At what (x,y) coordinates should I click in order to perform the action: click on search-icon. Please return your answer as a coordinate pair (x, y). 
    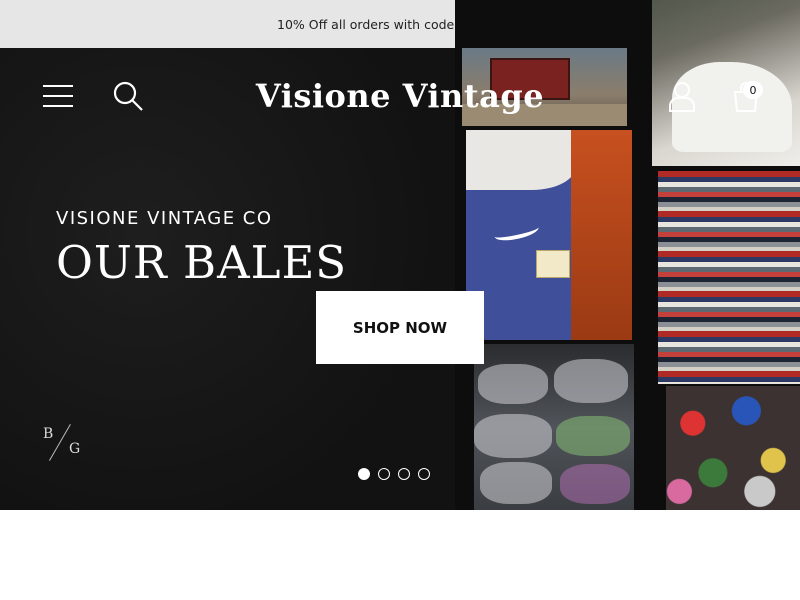
    Looking at the image, I should click on (128, 96).